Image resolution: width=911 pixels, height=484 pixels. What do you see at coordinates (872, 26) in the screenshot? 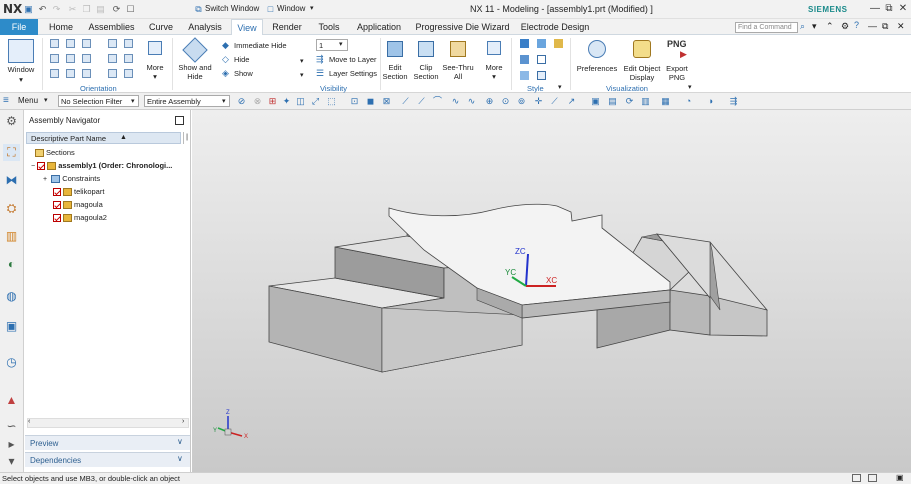
I see `doc-minimize-icon: —` at bounding box center [872, 26].